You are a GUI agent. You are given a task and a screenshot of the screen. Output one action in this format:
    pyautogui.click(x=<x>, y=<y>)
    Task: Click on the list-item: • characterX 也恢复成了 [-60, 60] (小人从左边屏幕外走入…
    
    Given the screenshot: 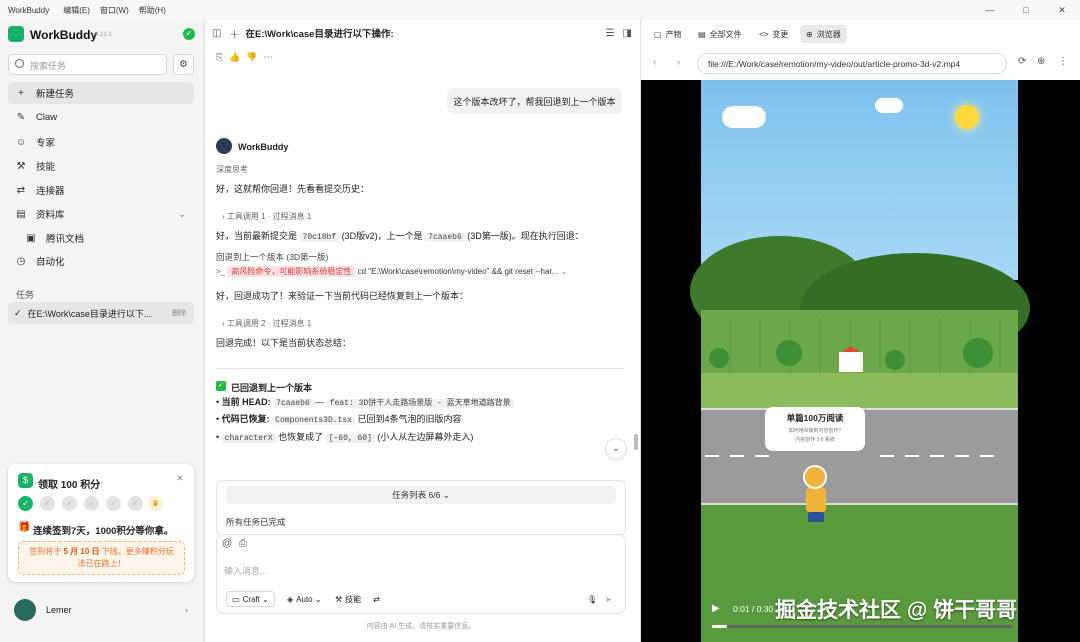 What is the action you would take?
    pyautogui.click(x=345, y=437)
    